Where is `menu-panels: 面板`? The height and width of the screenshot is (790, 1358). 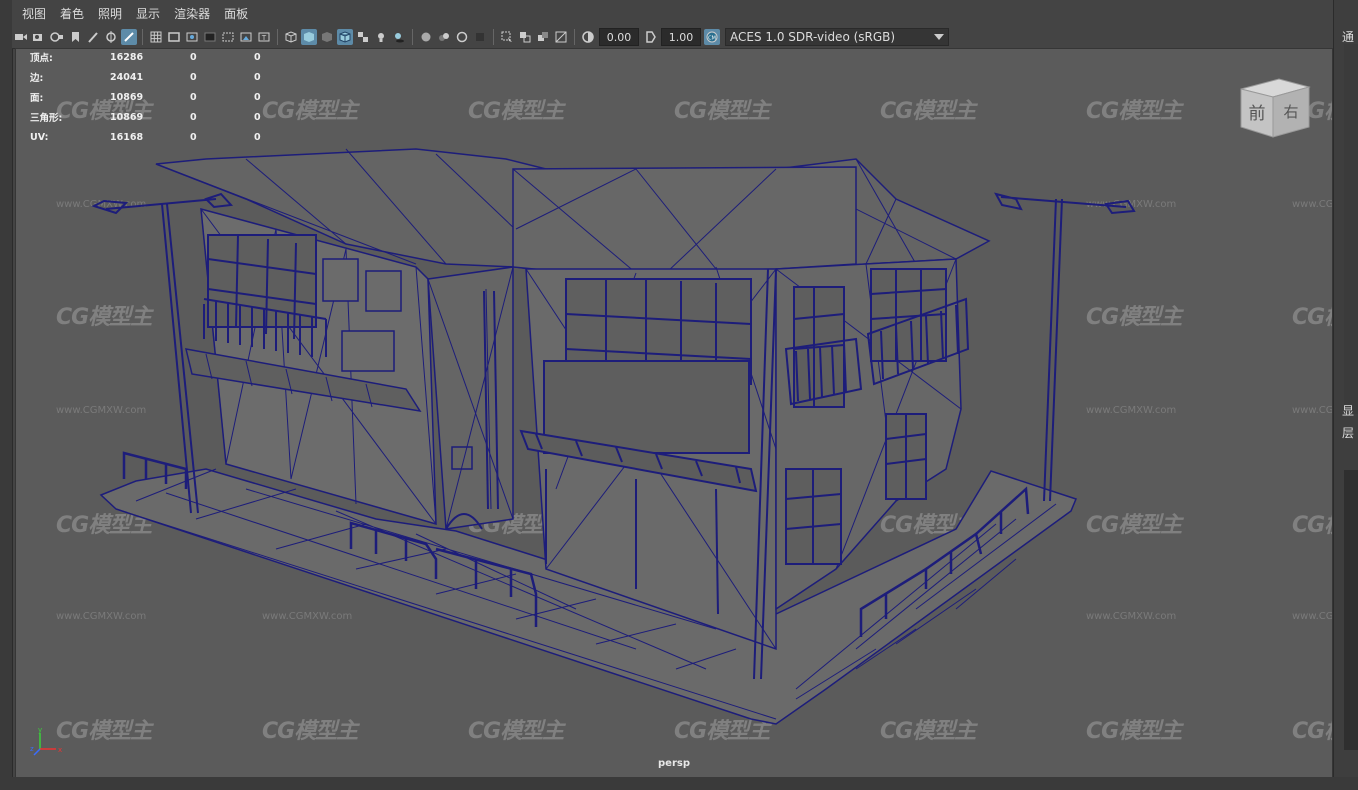
menu-panels: 面板 is located at coordinates (236, 13).